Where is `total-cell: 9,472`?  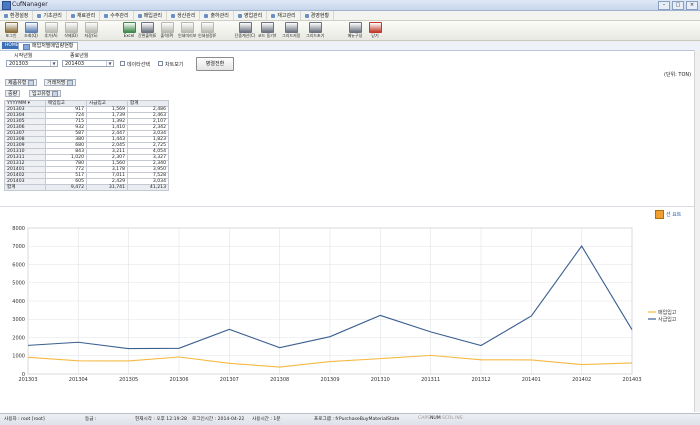 total-cell: 9,472 is located at coordinates (66, 187).